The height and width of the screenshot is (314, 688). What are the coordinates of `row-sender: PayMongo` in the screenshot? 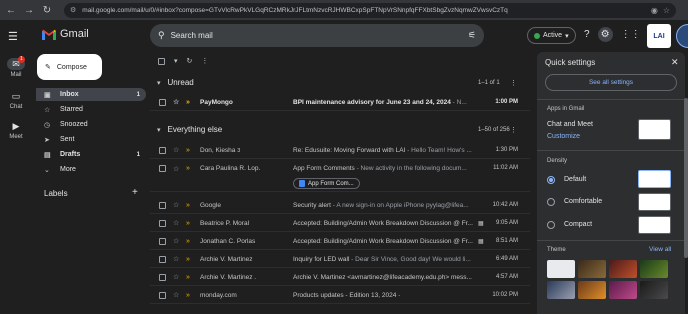 It's located at (216, 102).